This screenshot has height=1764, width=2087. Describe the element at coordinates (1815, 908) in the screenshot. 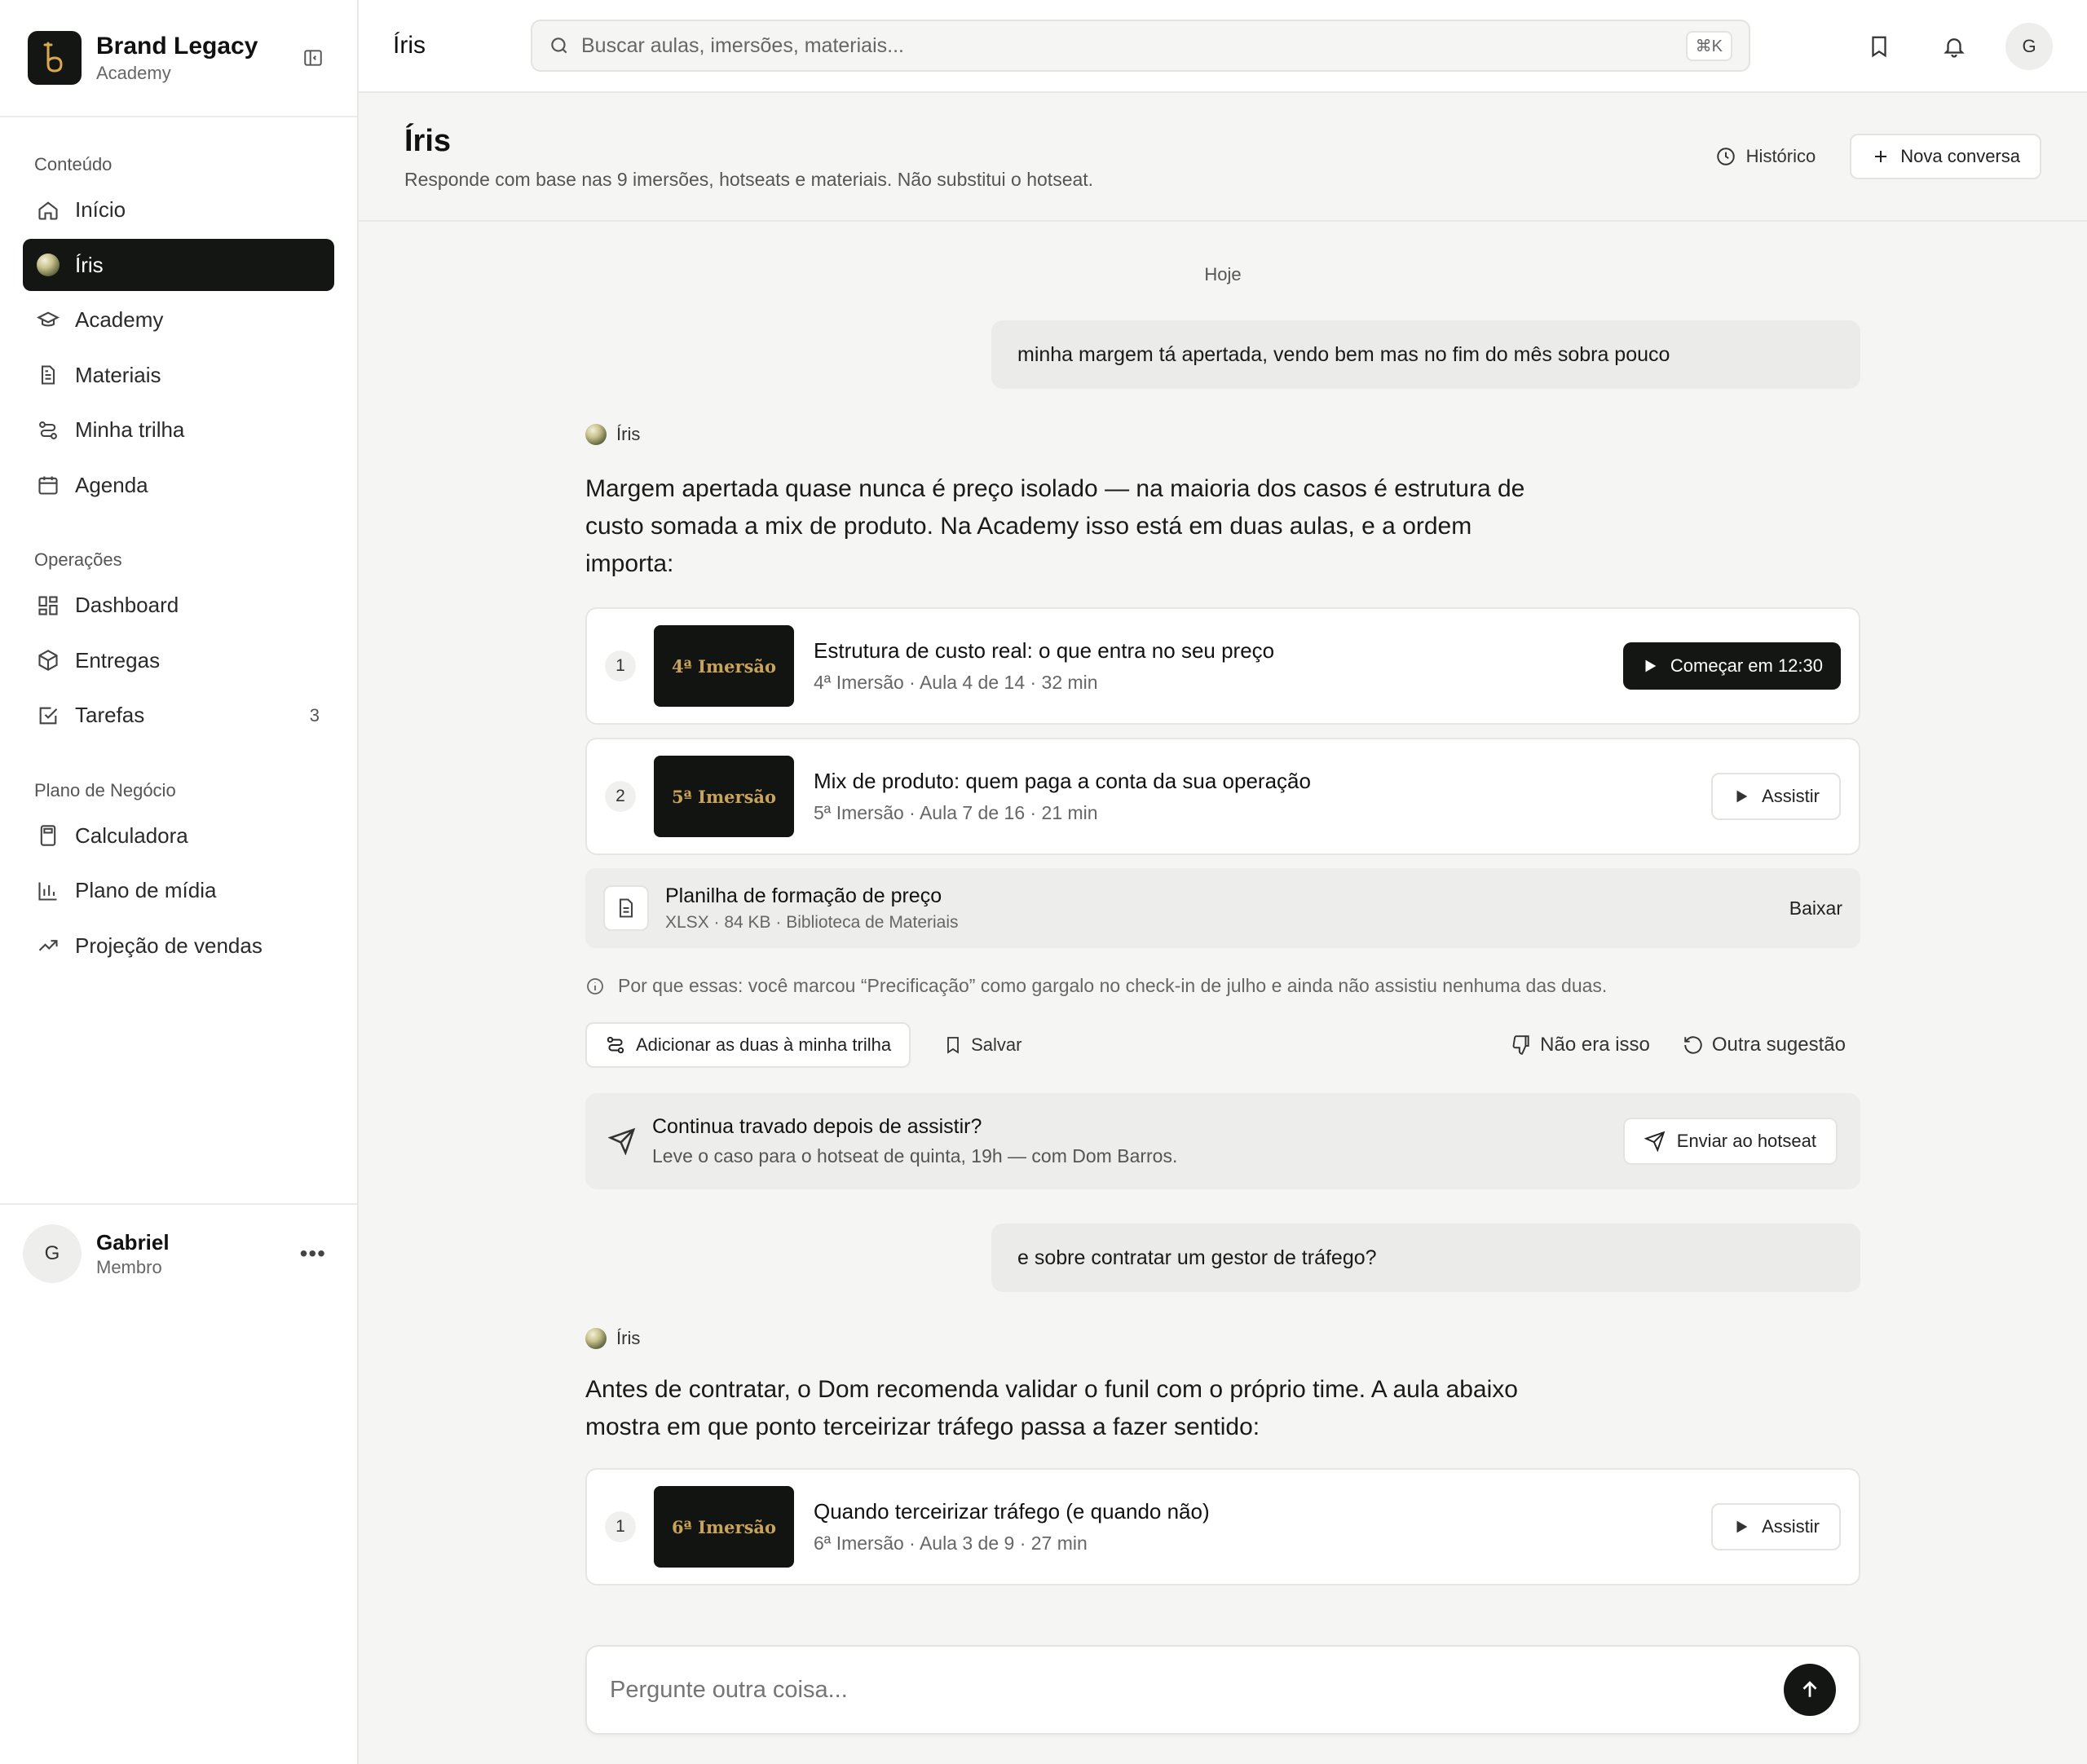

I see `download-button: Baixar` at that location.